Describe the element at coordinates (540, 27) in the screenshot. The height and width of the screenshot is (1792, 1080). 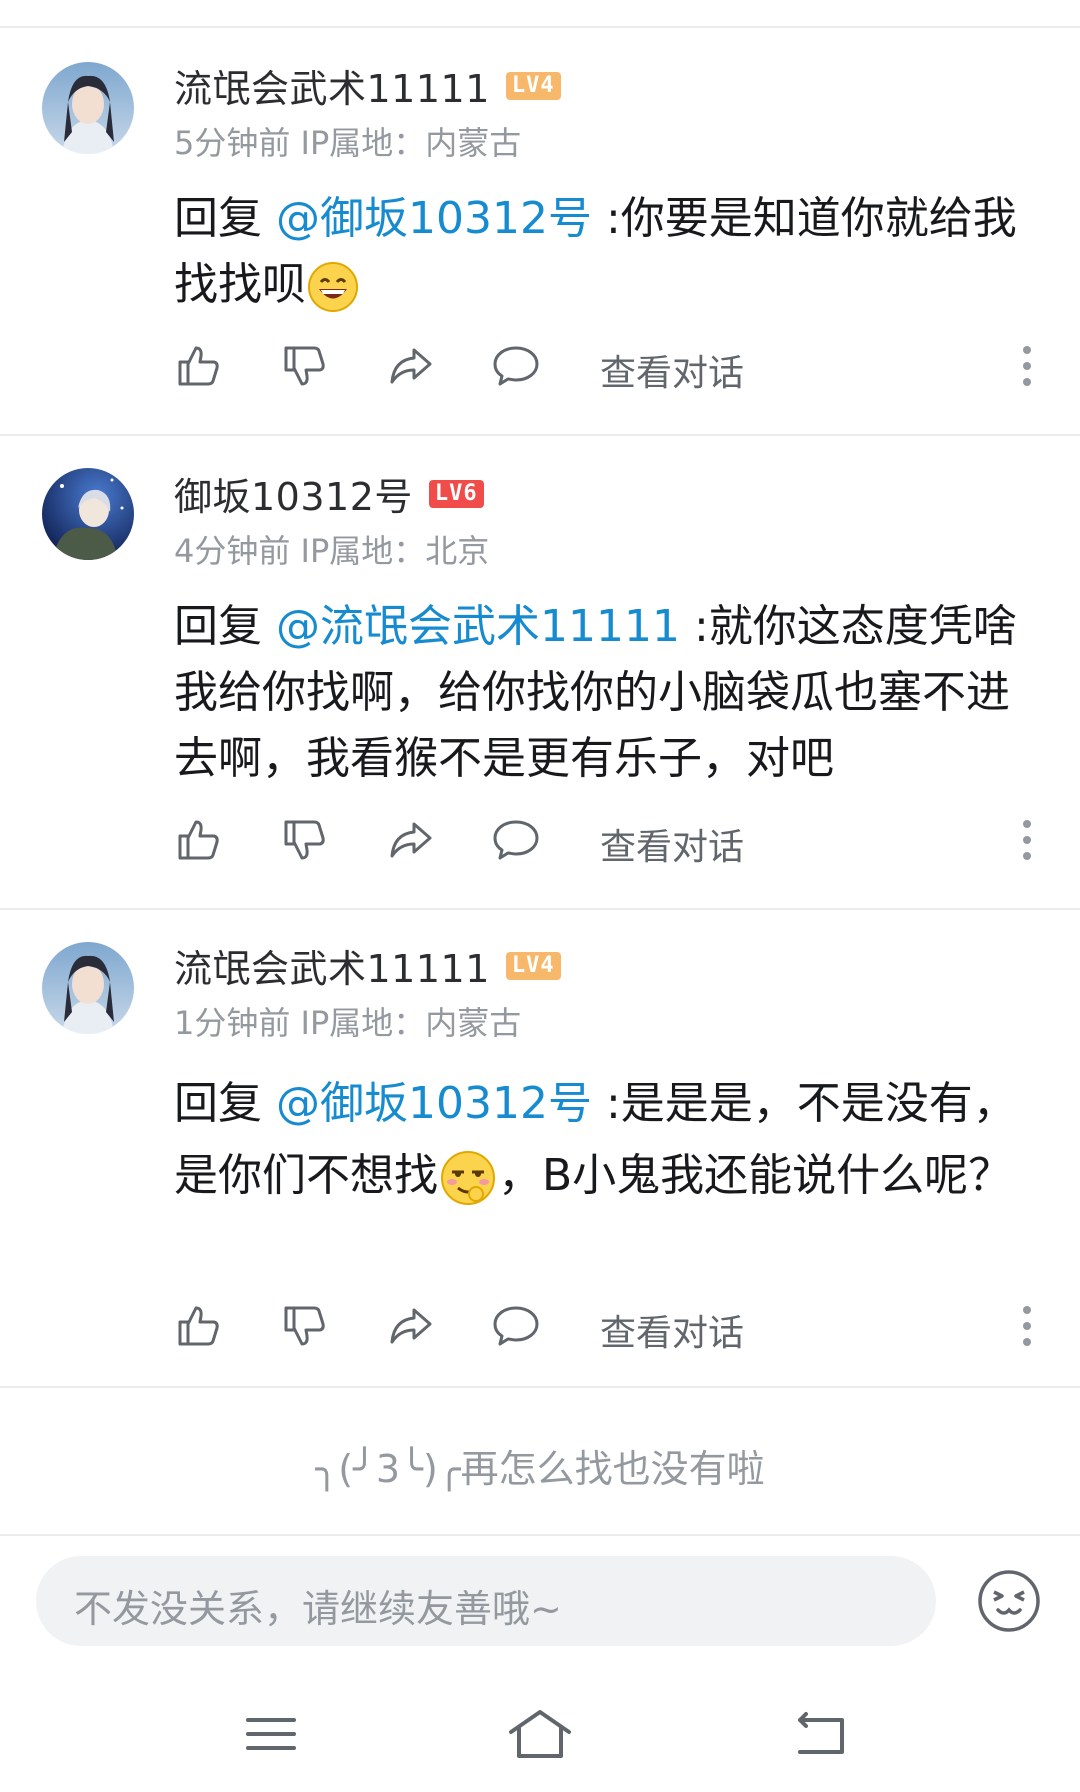
I see `top-divider` at that location.